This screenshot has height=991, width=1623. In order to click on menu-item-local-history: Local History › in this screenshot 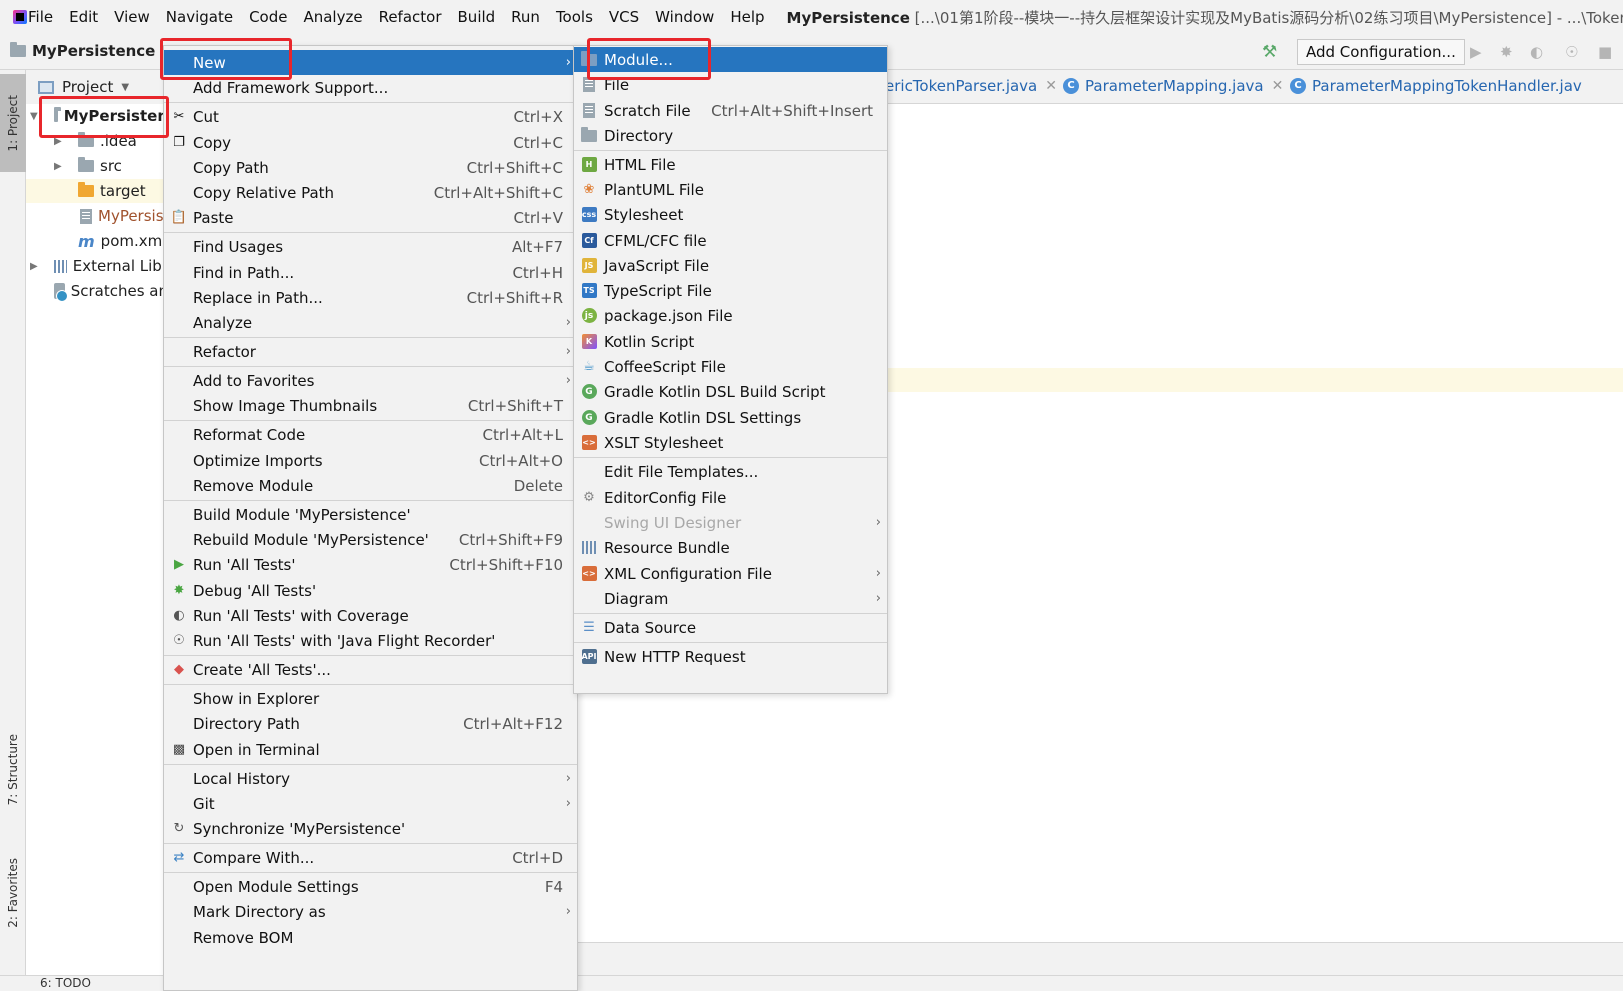, I will do `click(370, 778)`.